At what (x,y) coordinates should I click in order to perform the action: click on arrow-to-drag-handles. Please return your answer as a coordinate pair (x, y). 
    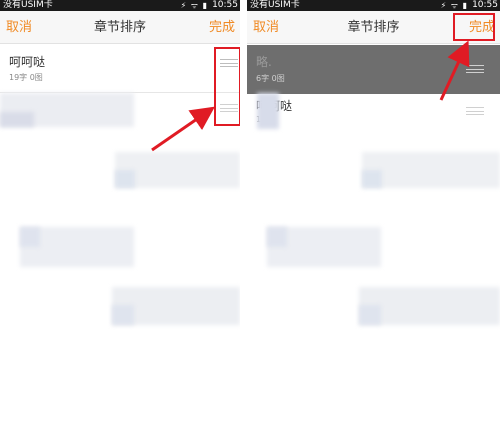
    Looking at the image, I should click on (183, 129).